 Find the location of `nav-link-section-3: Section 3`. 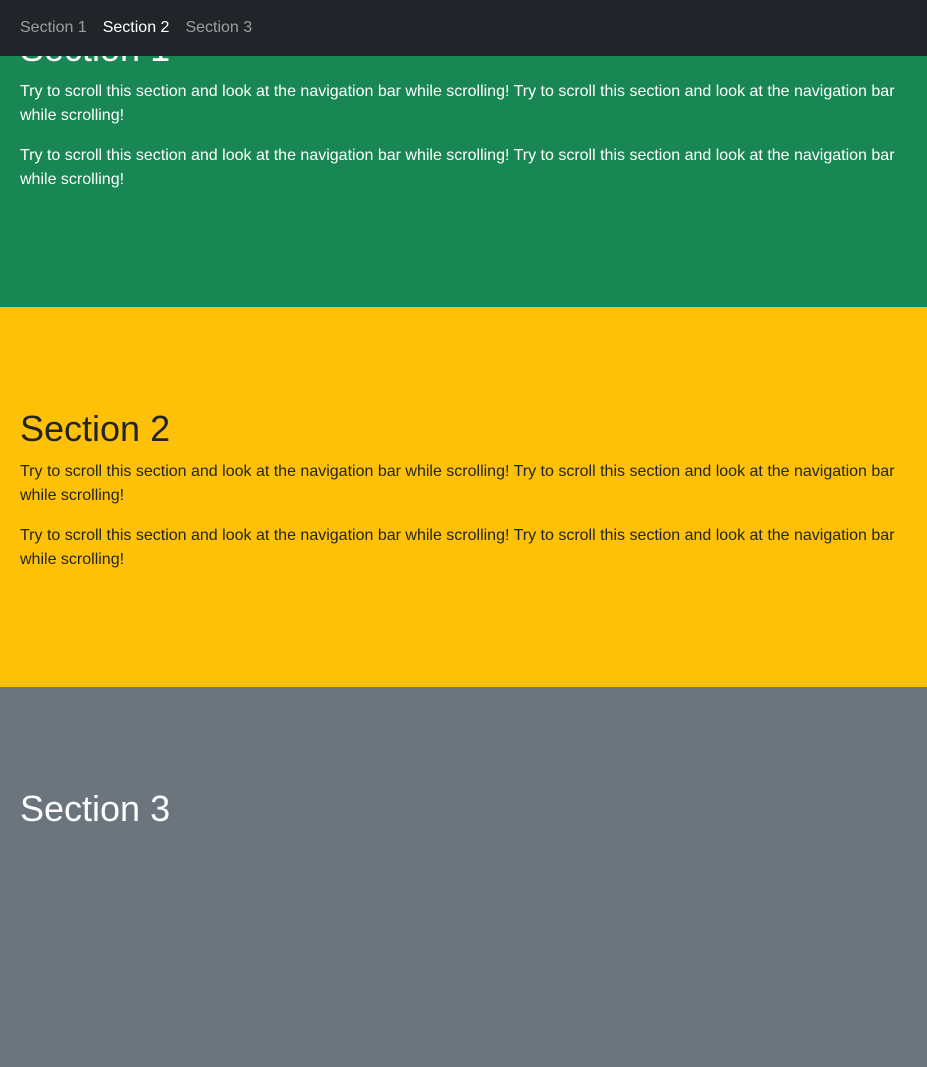

nav-link-section-3: Section 3 is located at coordinates (218, 28).